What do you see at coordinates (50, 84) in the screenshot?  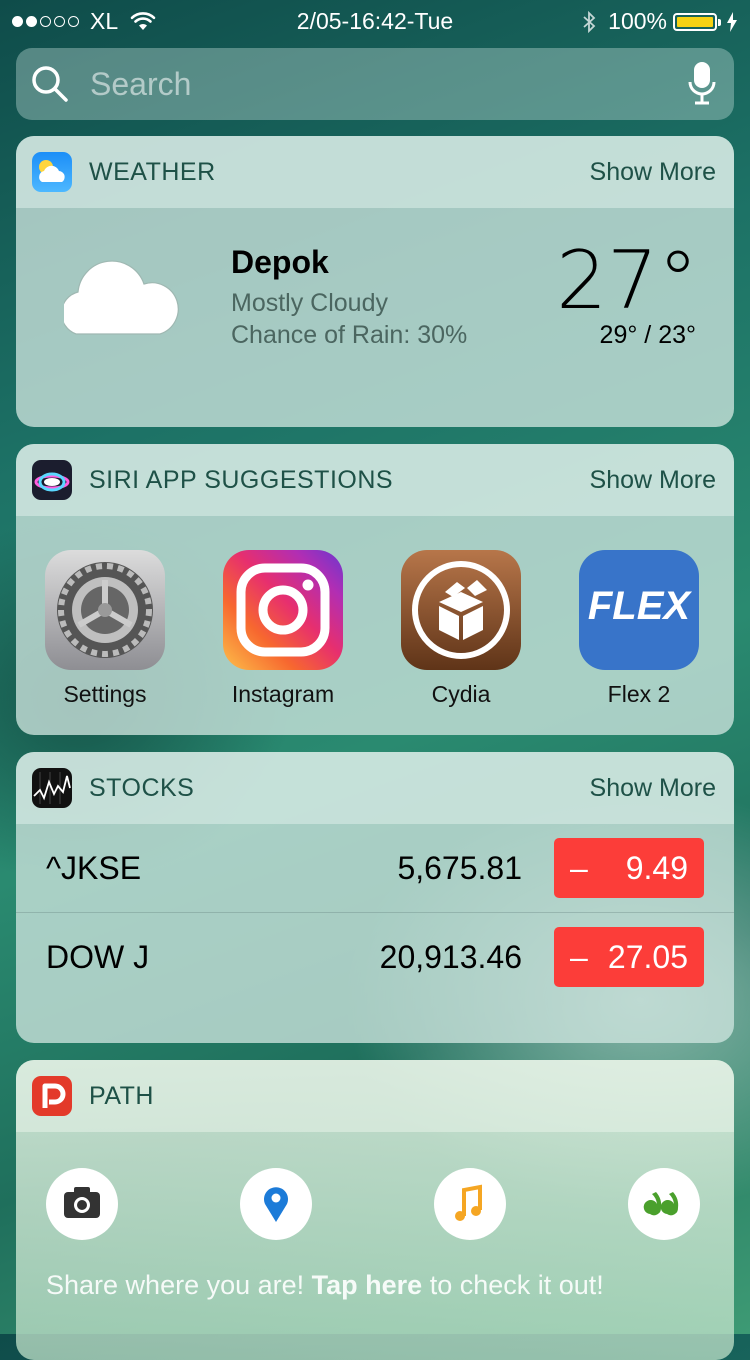 I see `search-icon` at bounding box center [50, 84].